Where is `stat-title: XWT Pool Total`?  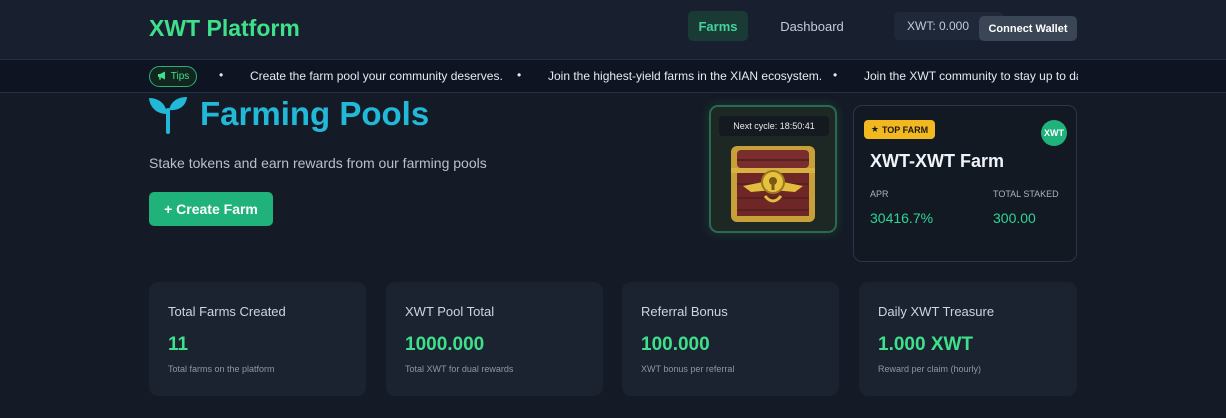 stat-title: XWT Pool Total is located at coordinates (450, 311).